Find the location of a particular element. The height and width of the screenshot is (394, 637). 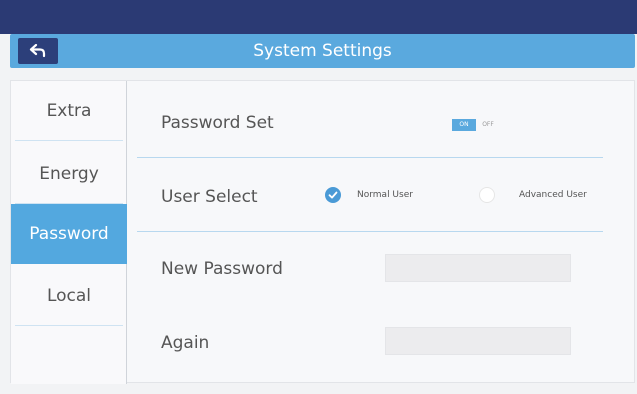

normal-user-radio is located at coordinates (333, 195).